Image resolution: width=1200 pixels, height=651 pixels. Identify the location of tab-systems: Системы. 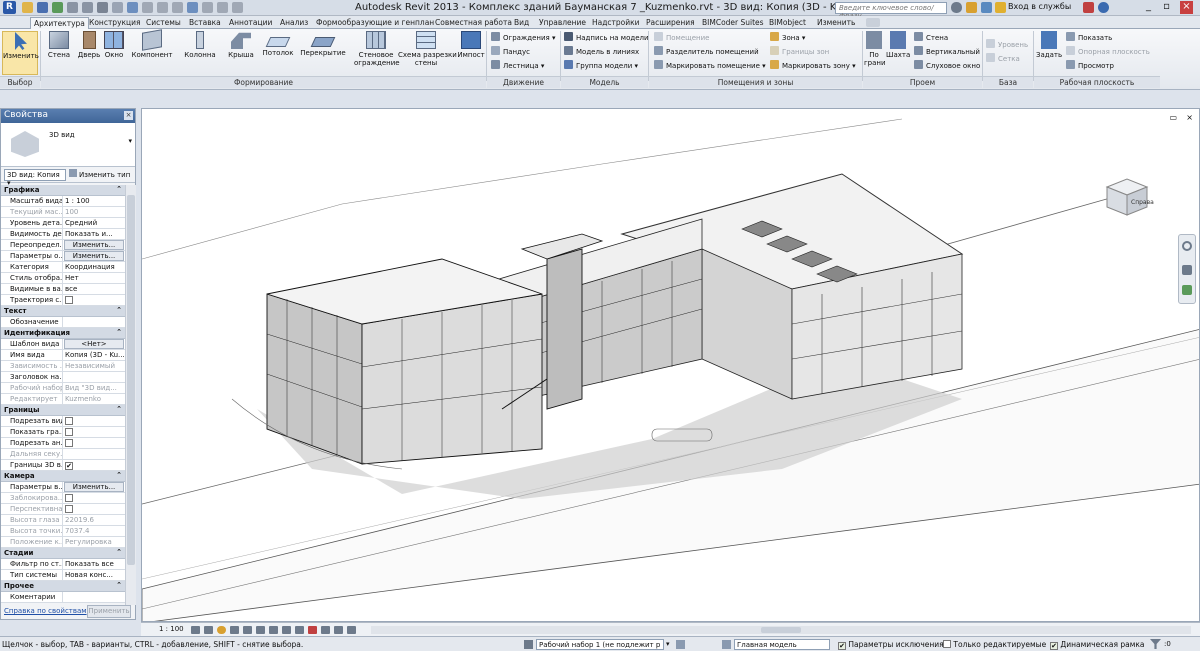
(163, 23).